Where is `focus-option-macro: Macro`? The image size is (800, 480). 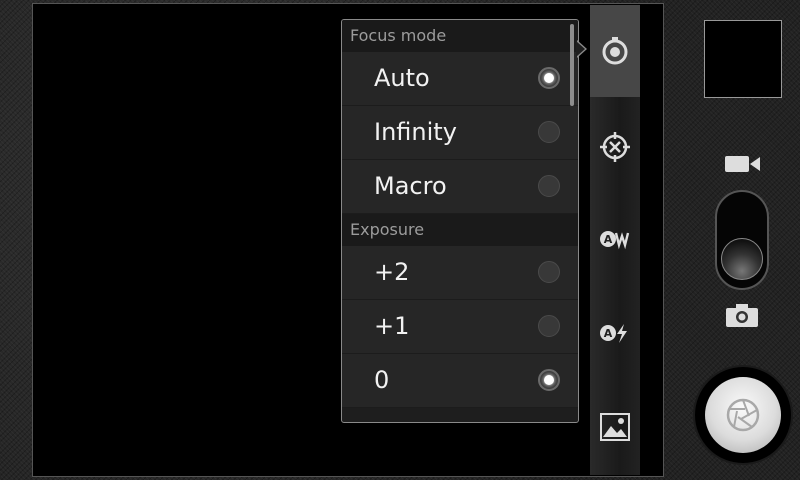 focus-option-macro: Macro is located at coordinates (460, 187).